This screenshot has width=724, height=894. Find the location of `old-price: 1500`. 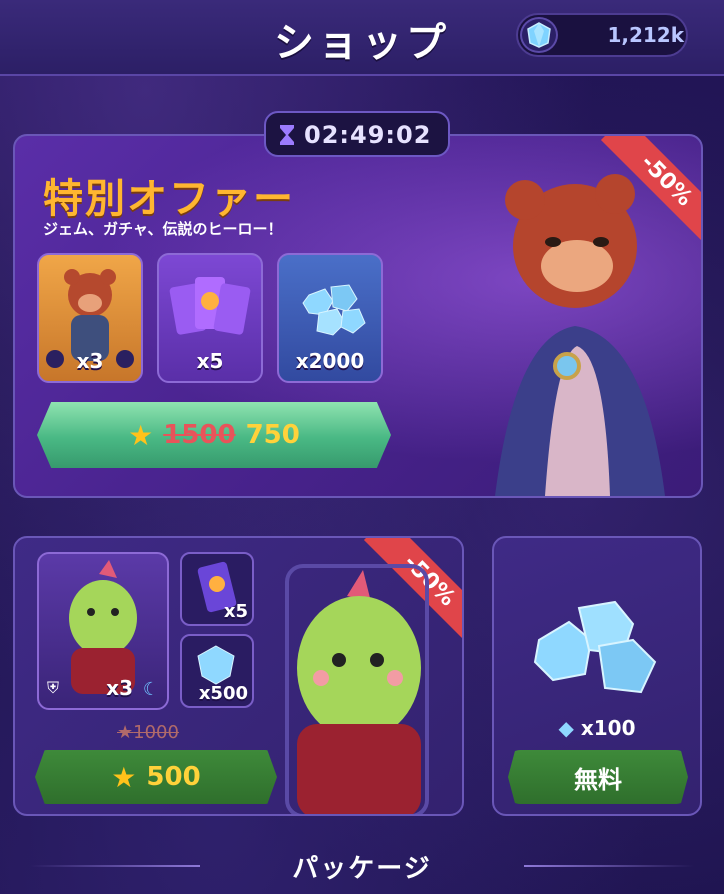

old-price: 1500 is located at coordinates (199, 435).